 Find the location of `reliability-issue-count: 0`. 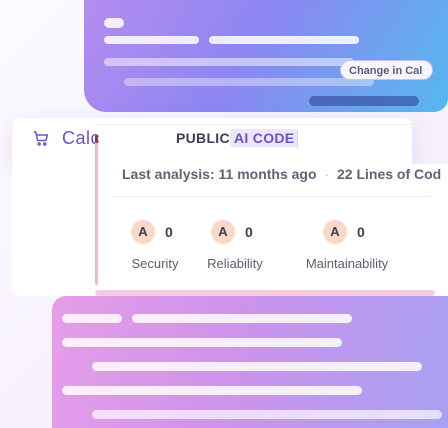

reliability-issue-count: 0 is located at coordinates (249, 232).